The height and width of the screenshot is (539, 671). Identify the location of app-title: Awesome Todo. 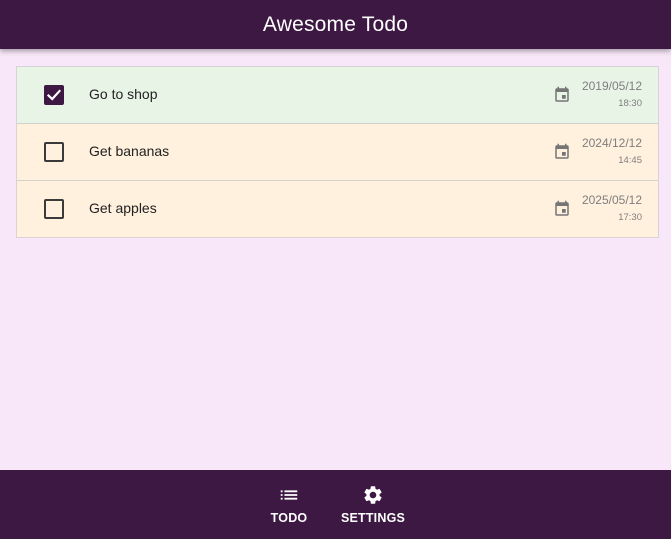
(335, 24).